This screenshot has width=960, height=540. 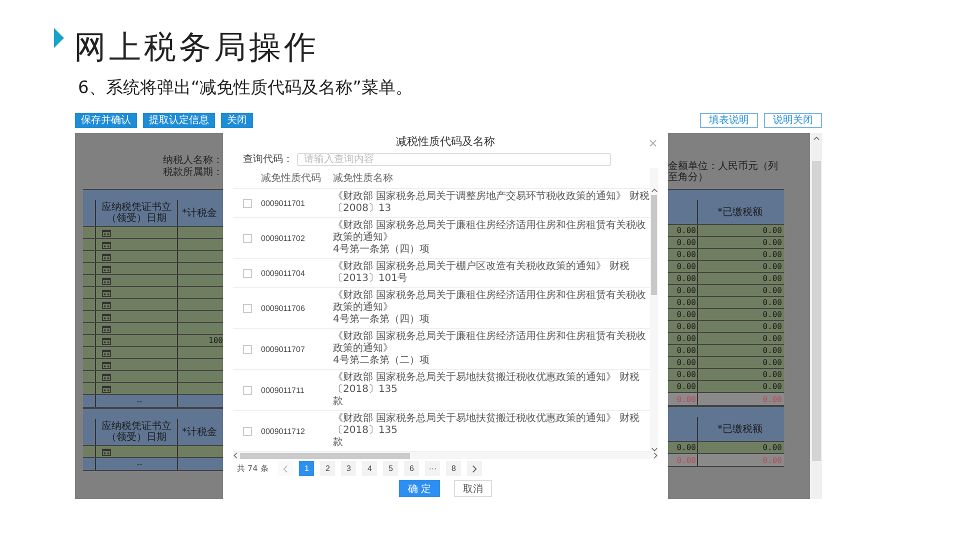 I want to click on page-scrollbar, so click(x=816, y=316).